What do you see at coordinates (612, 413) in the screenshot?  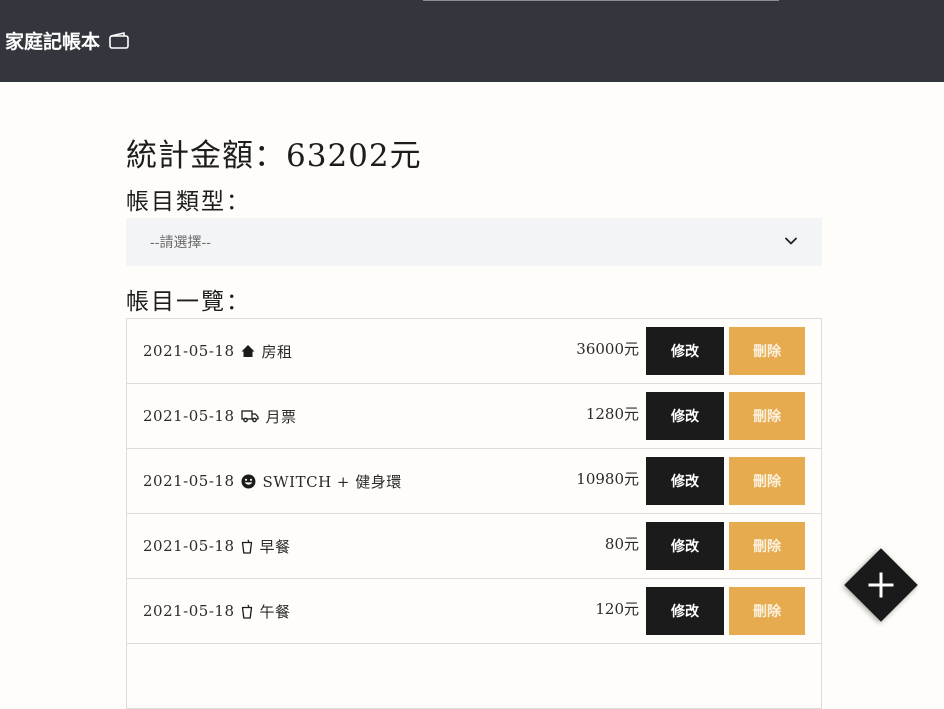 I see `record-amount: 1280元` at bounding box center [612, 413].